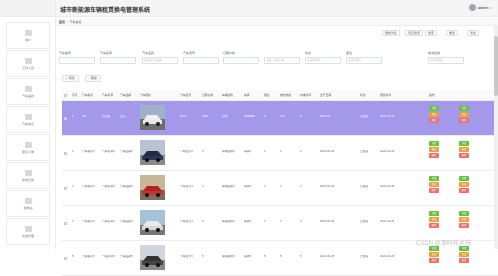 The image size is (498, 276). I want to click on add-button: + 添加, so click(70, 78).